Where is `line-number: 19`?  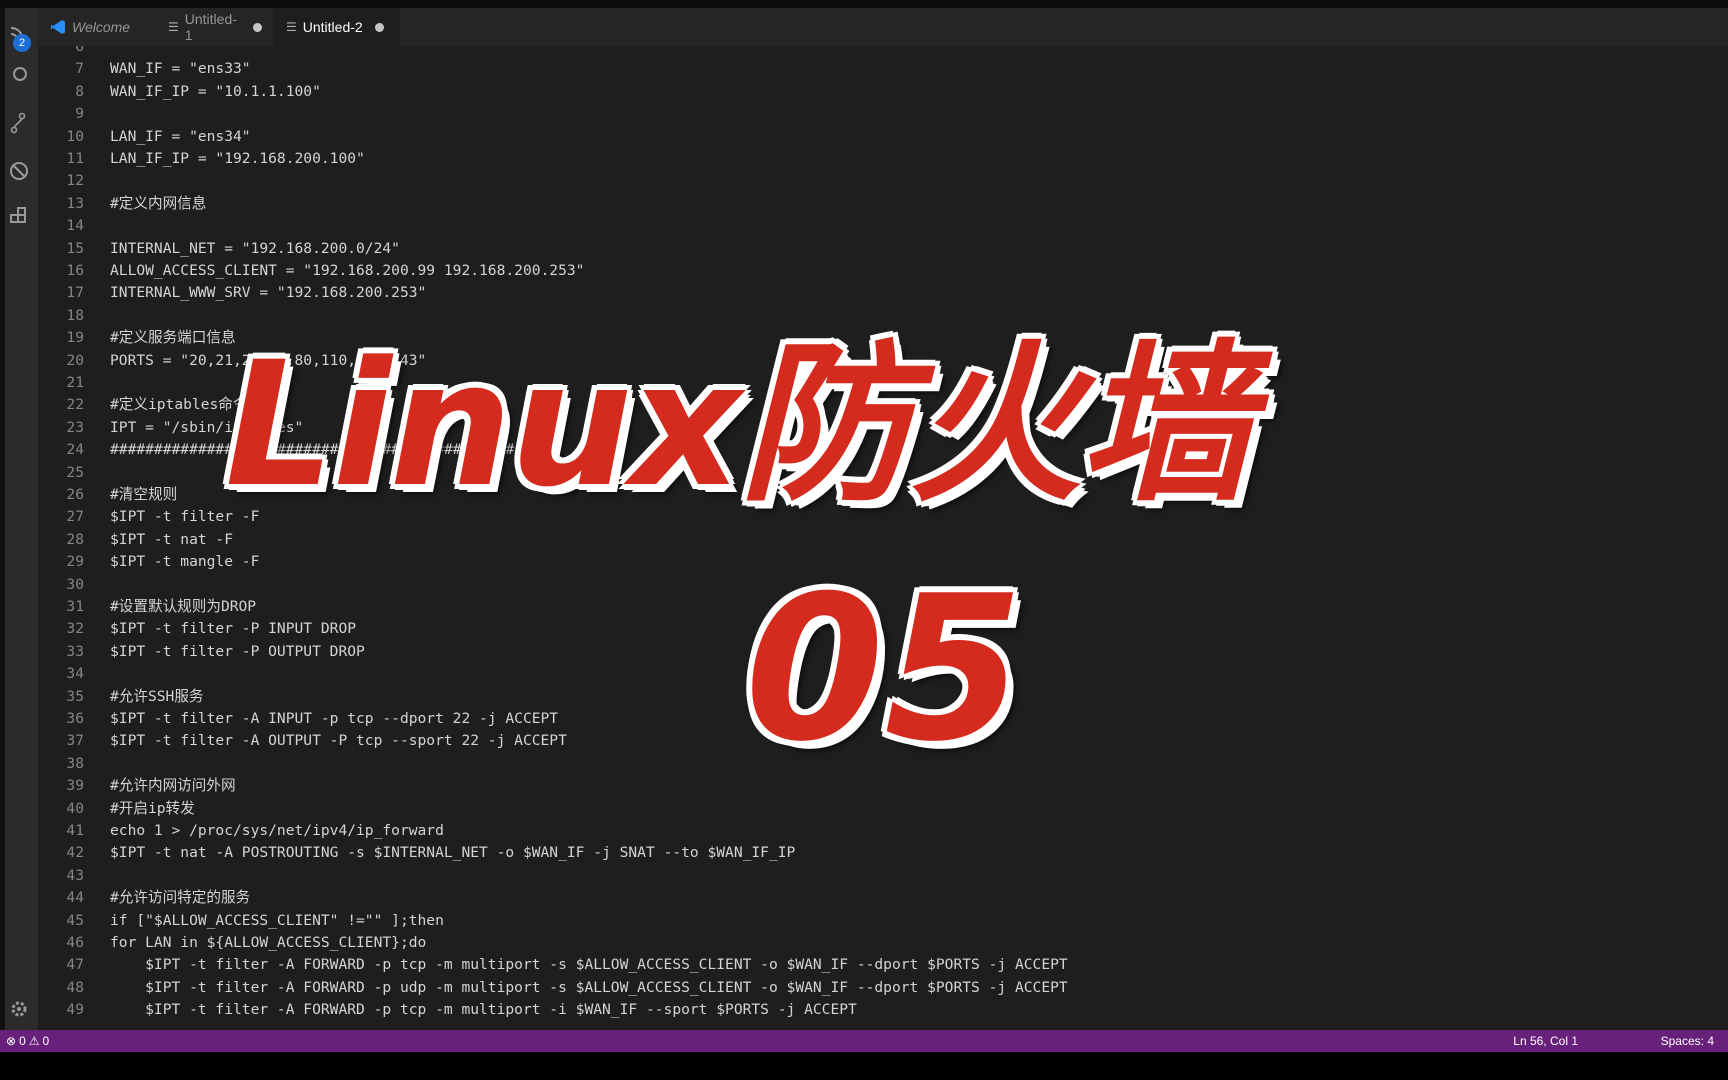 line-number: 19 is located at coordinates (75, 338).